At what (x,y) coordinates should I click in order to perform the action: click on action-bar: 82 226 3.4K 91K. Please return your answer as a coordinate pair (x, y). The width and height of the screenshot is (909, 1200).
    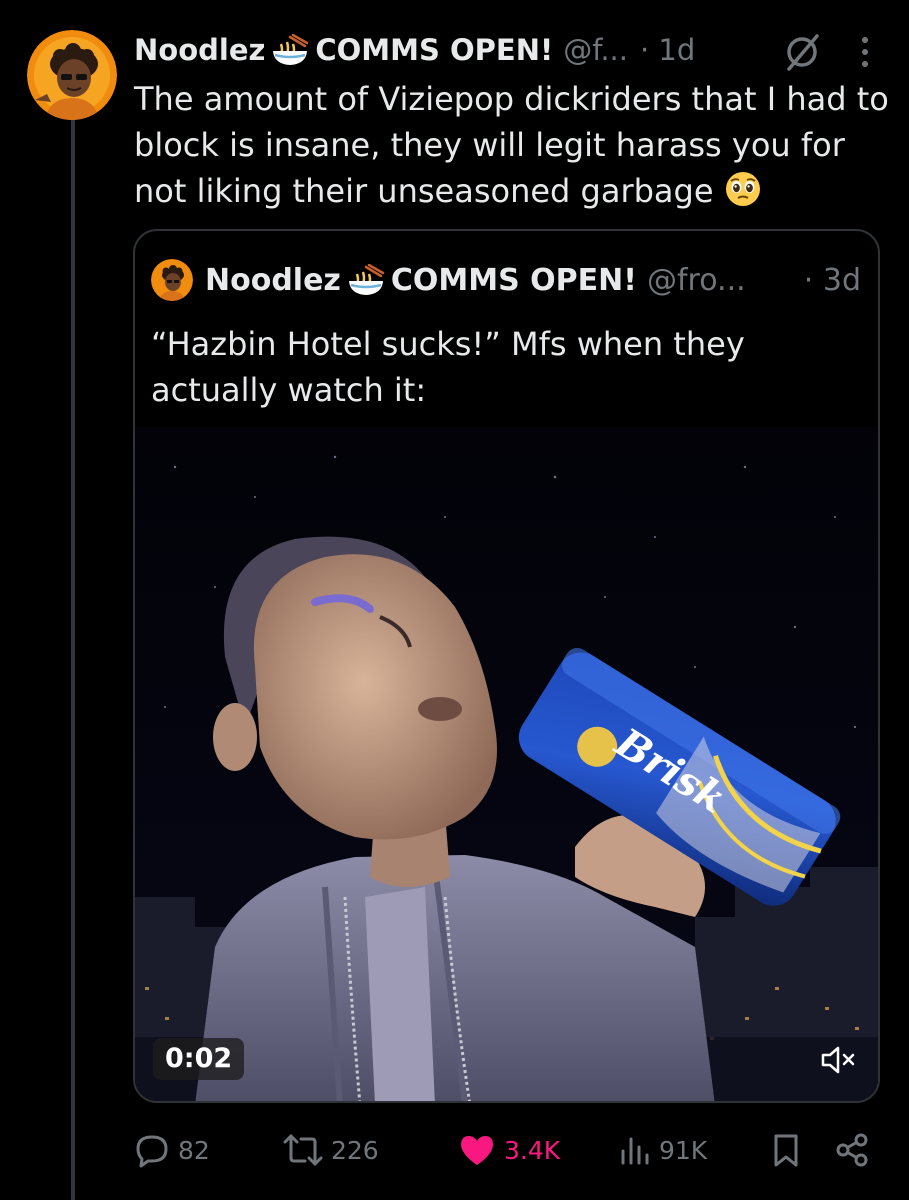
    Looking at the image, I should click on (509, 1150).